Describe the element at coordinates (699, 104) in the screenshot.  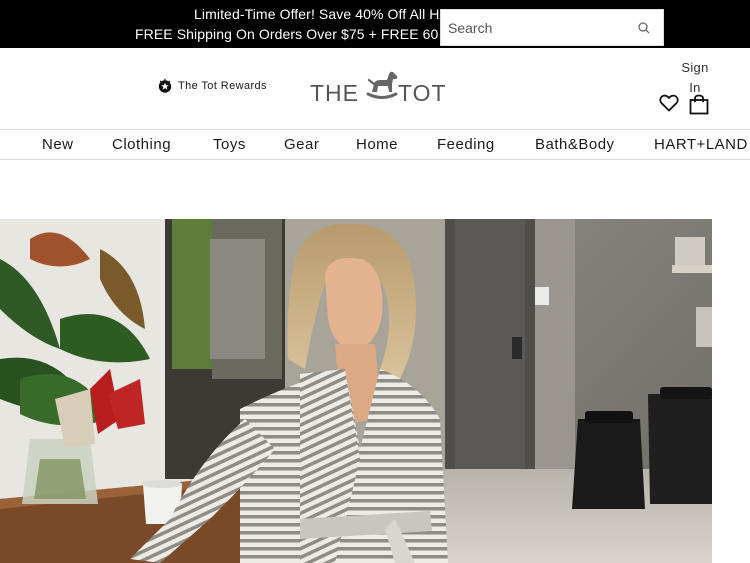
I see `shopping-bag-icon` at that location.